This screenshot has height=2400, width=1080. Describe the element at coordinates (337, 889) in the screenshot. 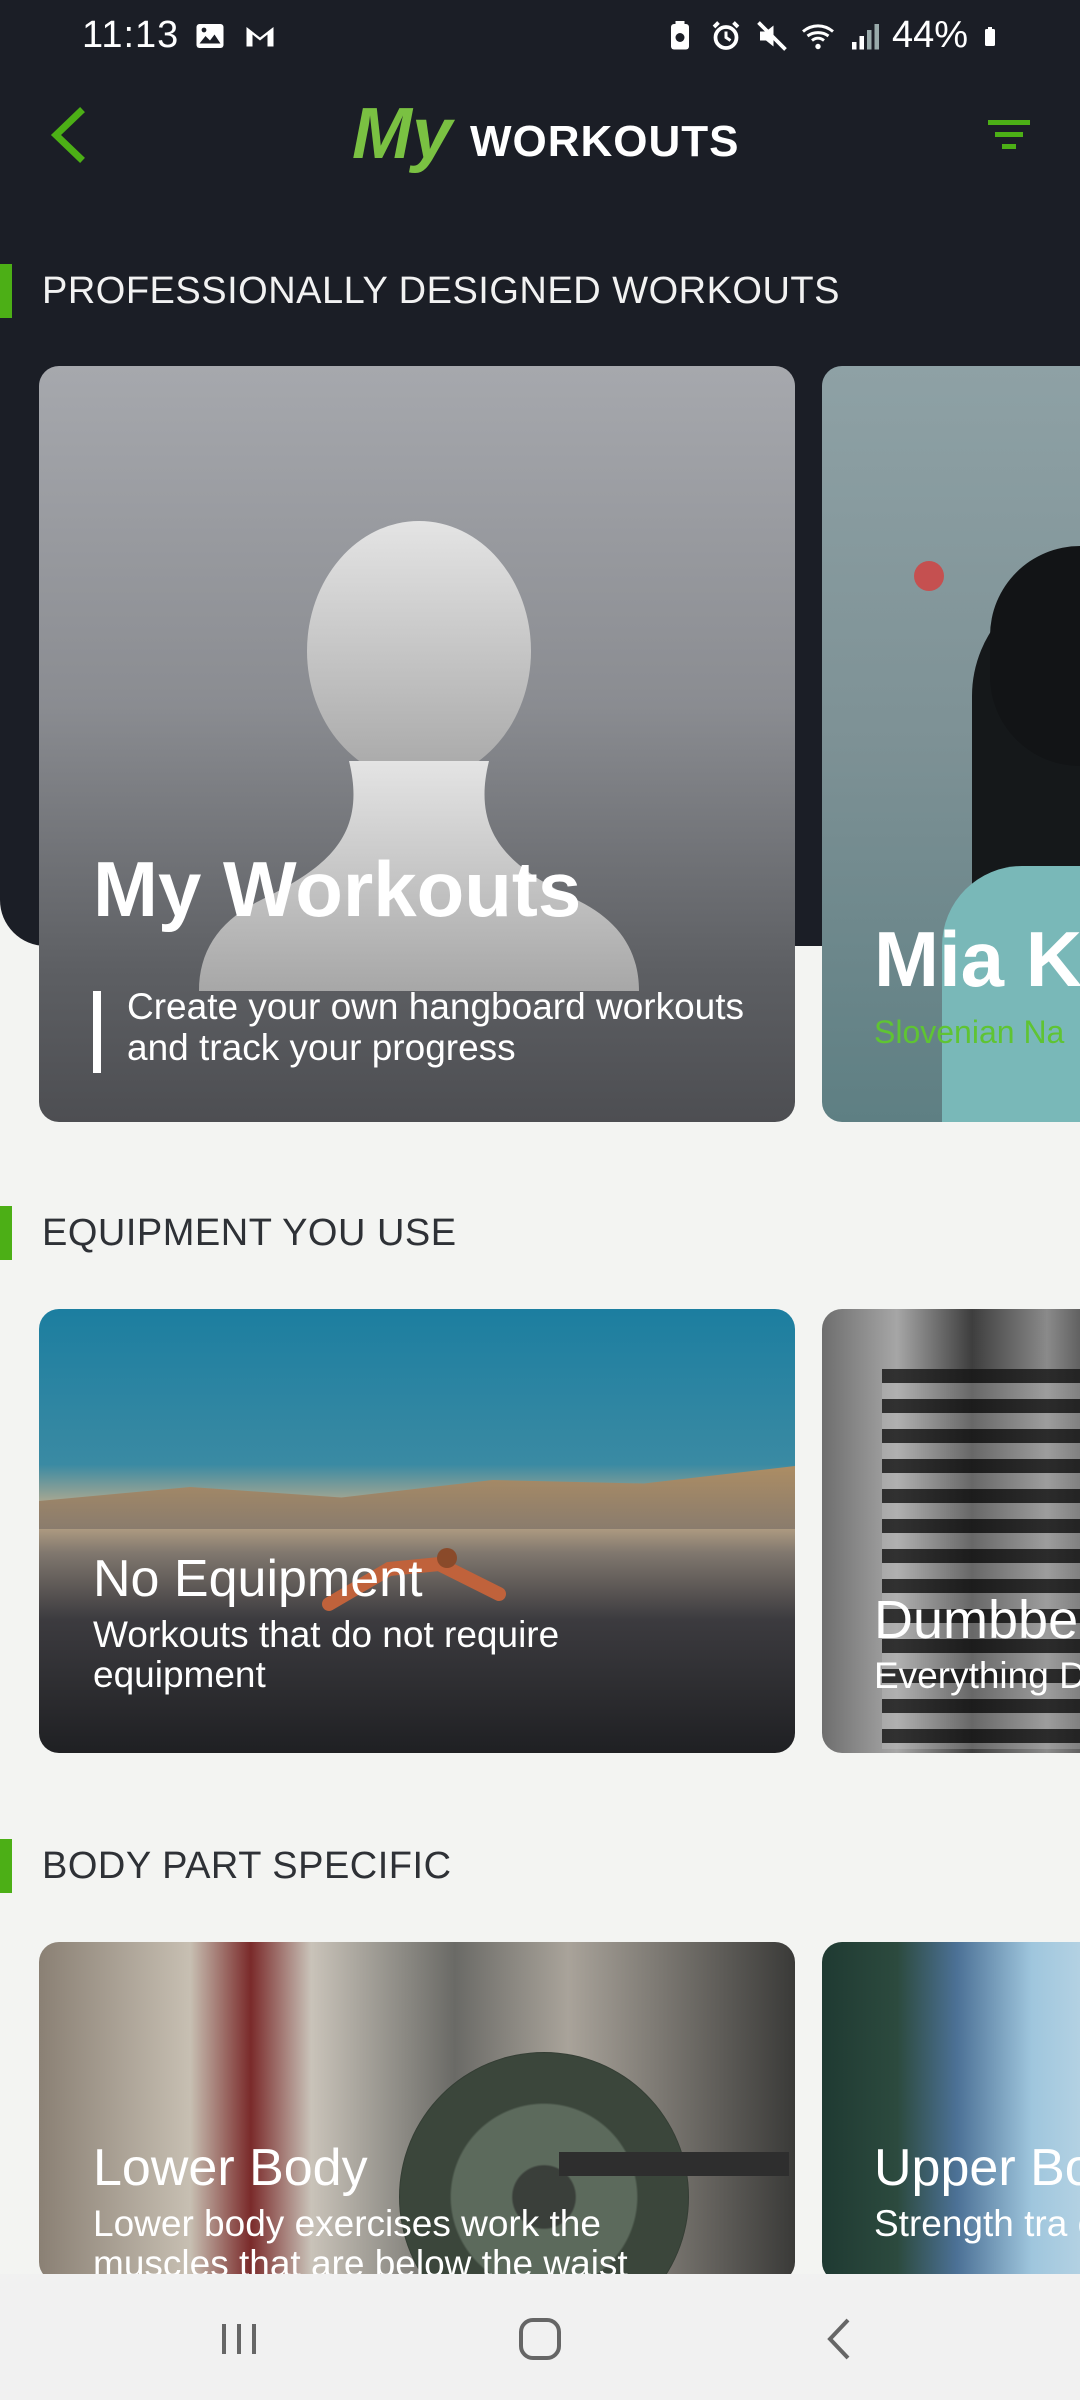

I see `card-title: My Workouts` at that location.